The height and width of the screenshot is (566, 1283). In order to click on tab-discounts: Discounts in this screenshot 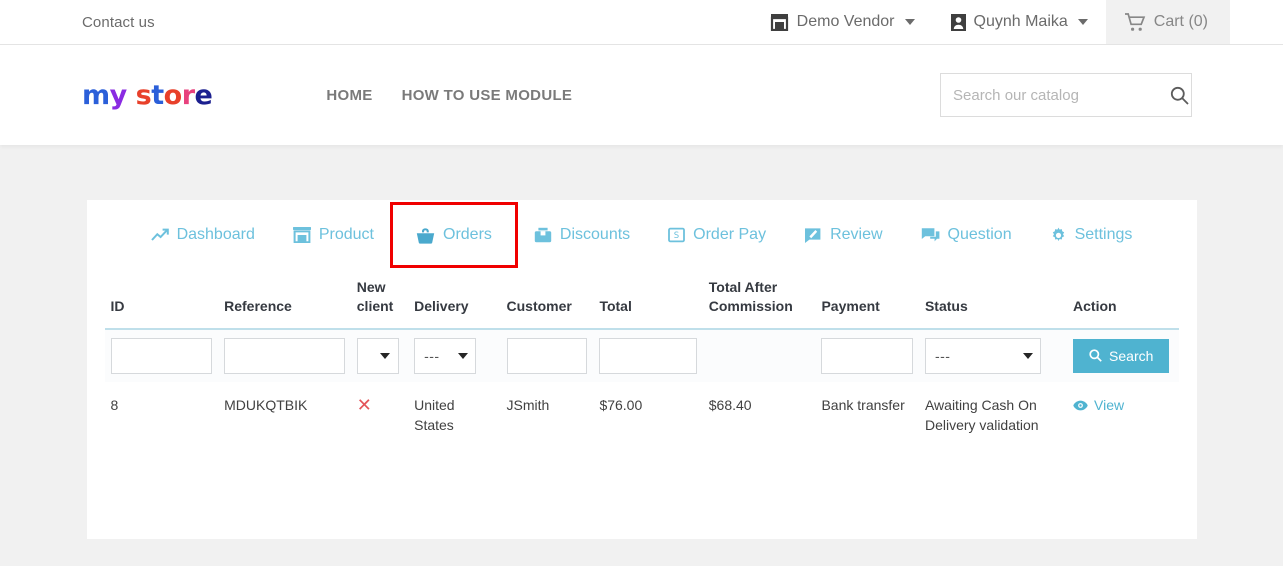, I will do `click(582, 235)`.